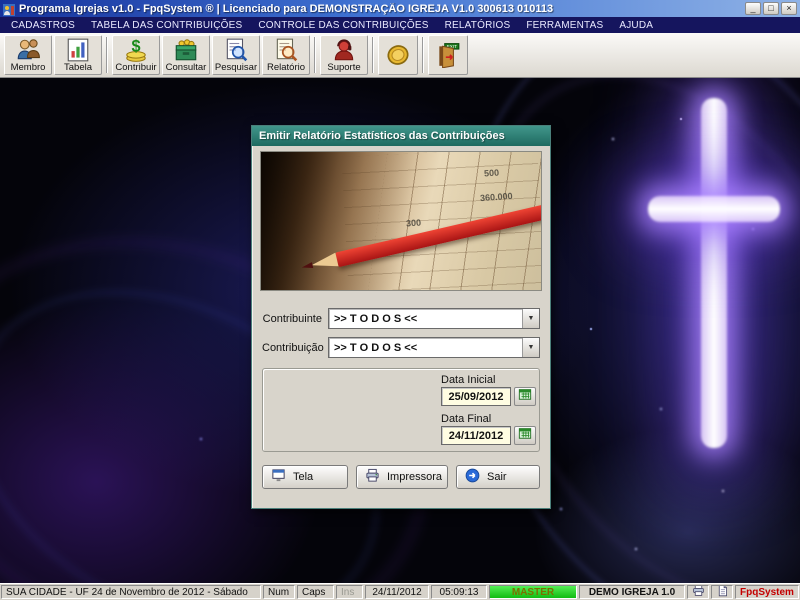  I want to click on support-headset-icon, so click(344, 50).